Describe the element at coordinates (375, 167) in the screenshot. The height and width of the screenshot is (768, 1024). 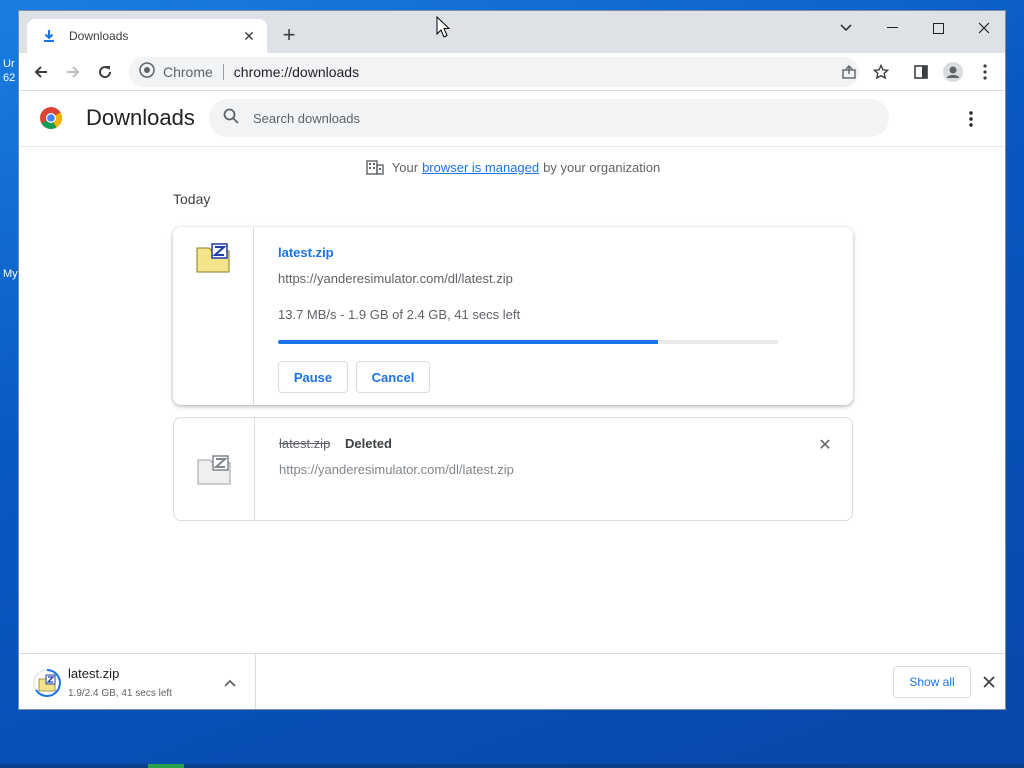
I see `building-icon` at that location.